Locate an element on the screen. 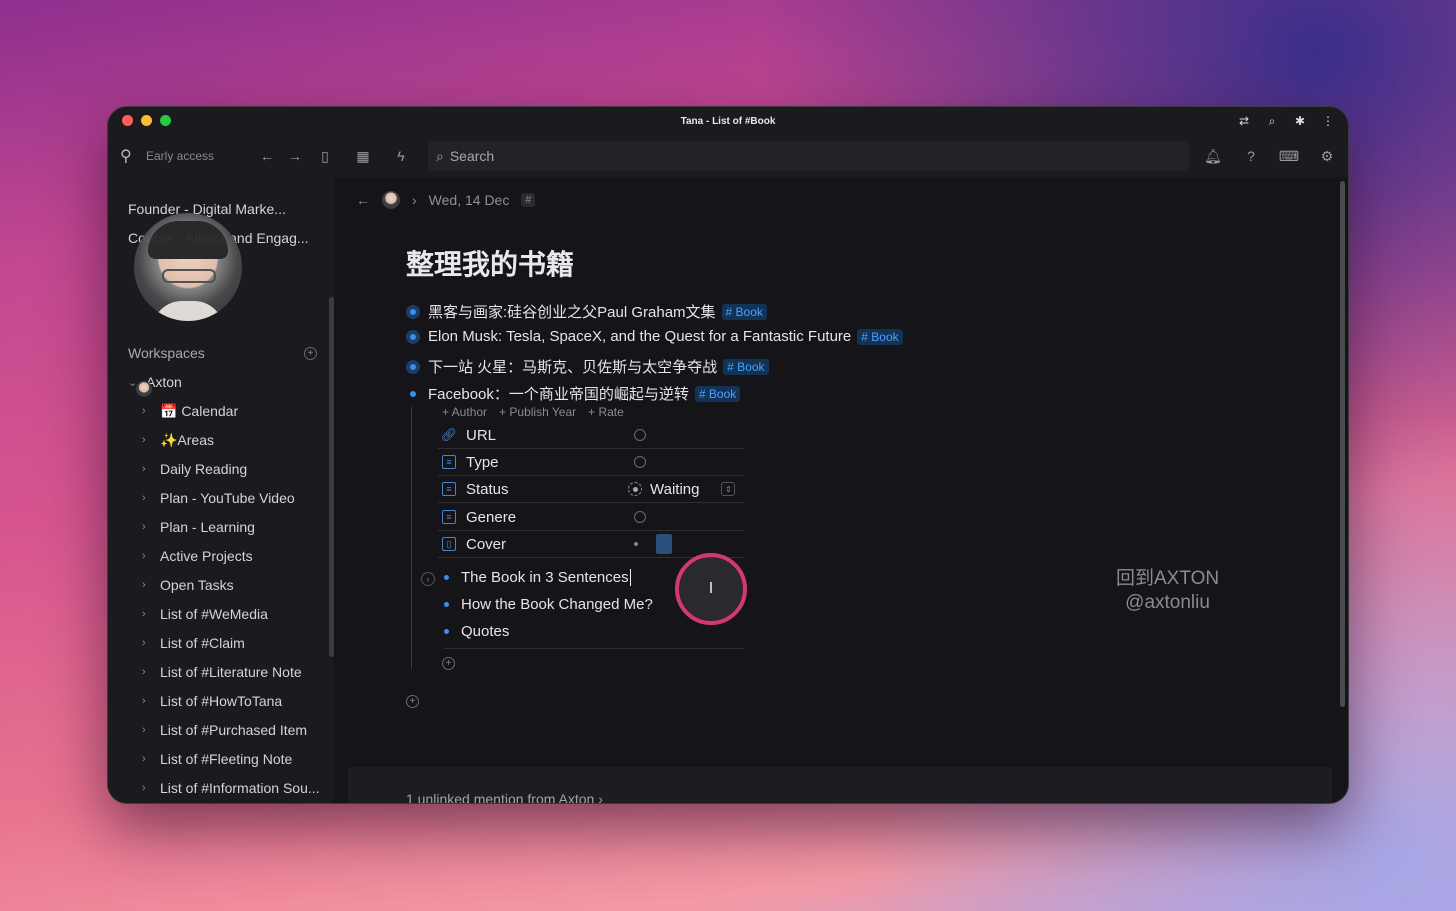  status-value: Waiting is located at coordinates (674, 489).